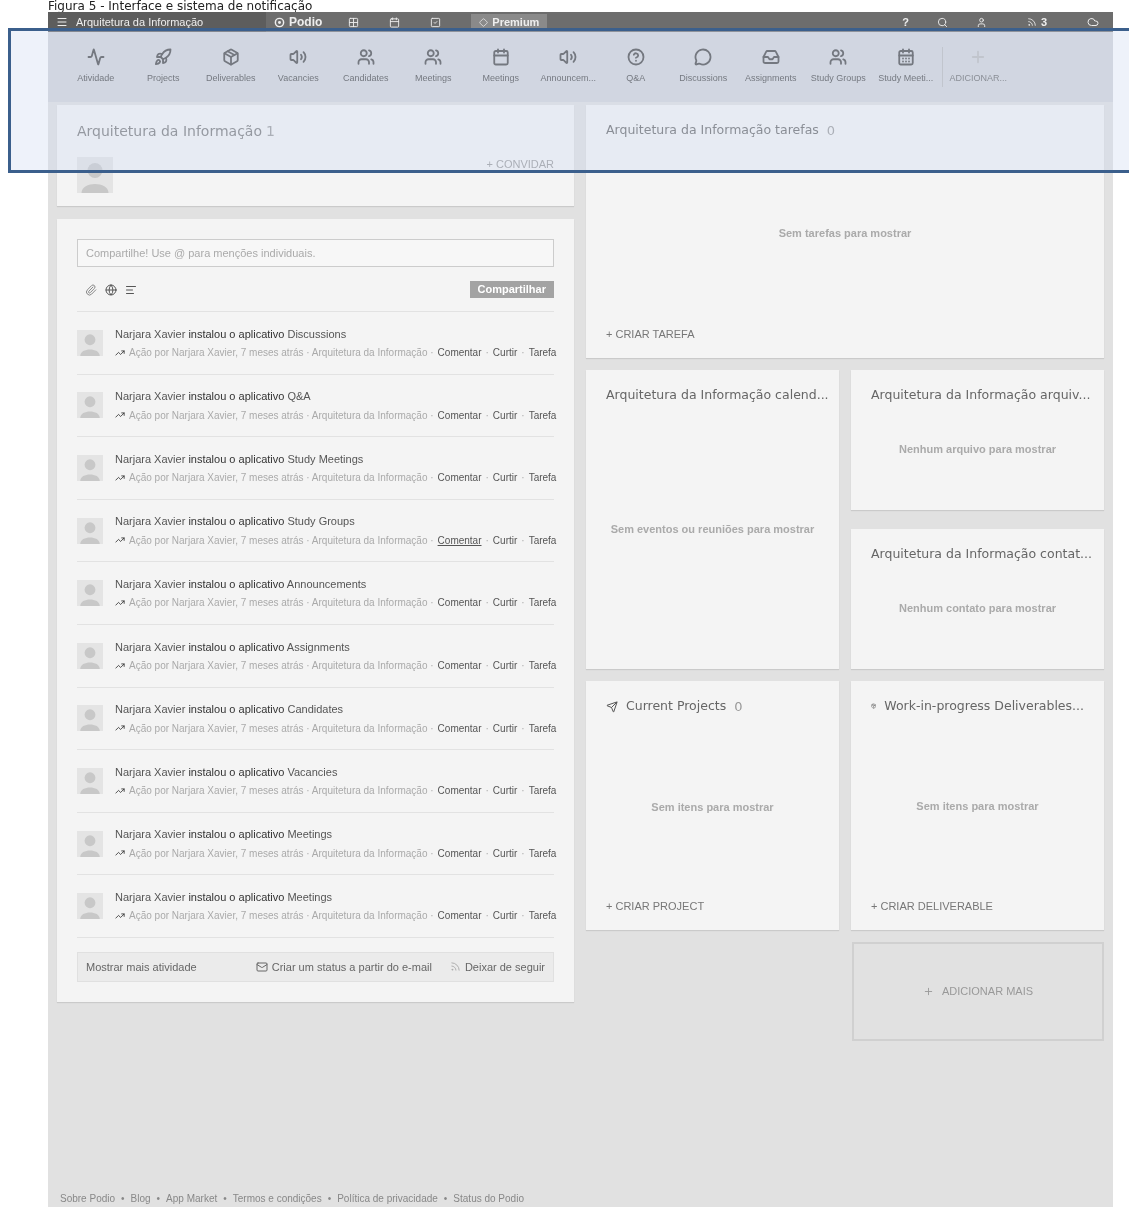 Image resolution: width=1129 pixels, height=1207 pixels. I want to click on footer-link: Blog, so click(140, 1198).